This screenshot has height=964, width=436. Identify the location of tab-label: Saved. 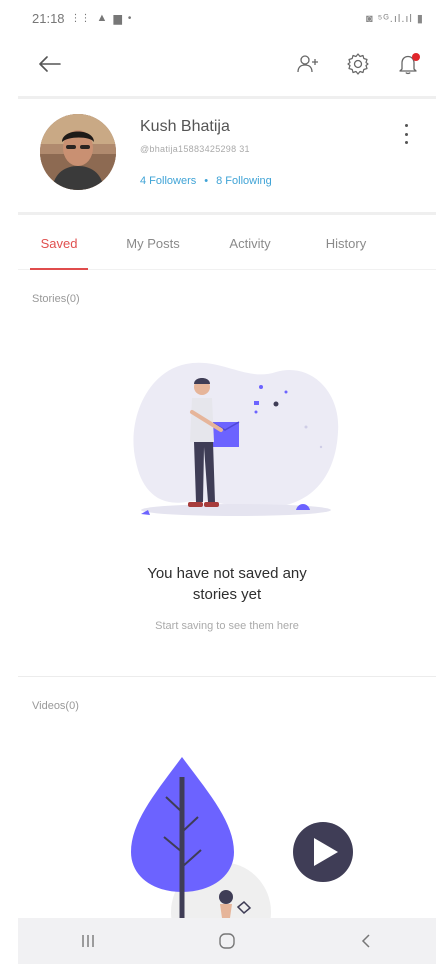
(59, 243).